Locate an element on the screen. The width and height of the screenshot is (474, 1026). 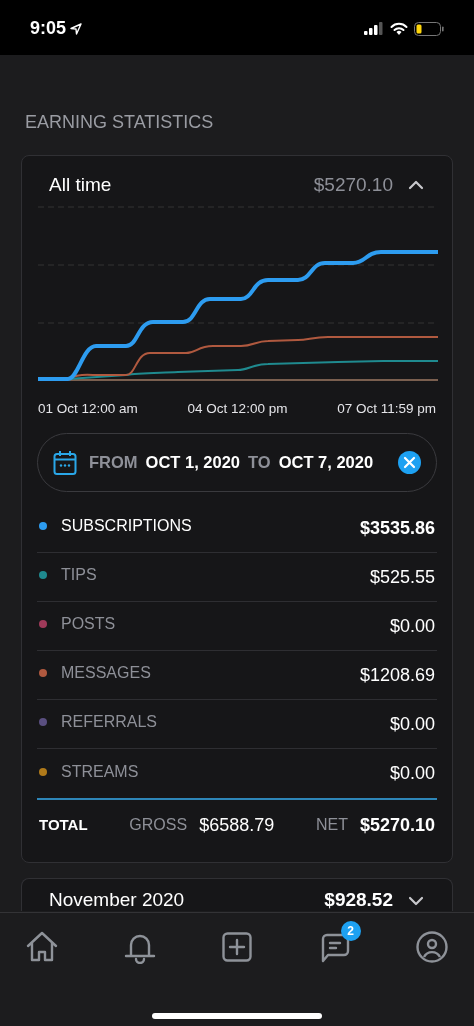
to-label: TO is located at coordinates (259, 463).